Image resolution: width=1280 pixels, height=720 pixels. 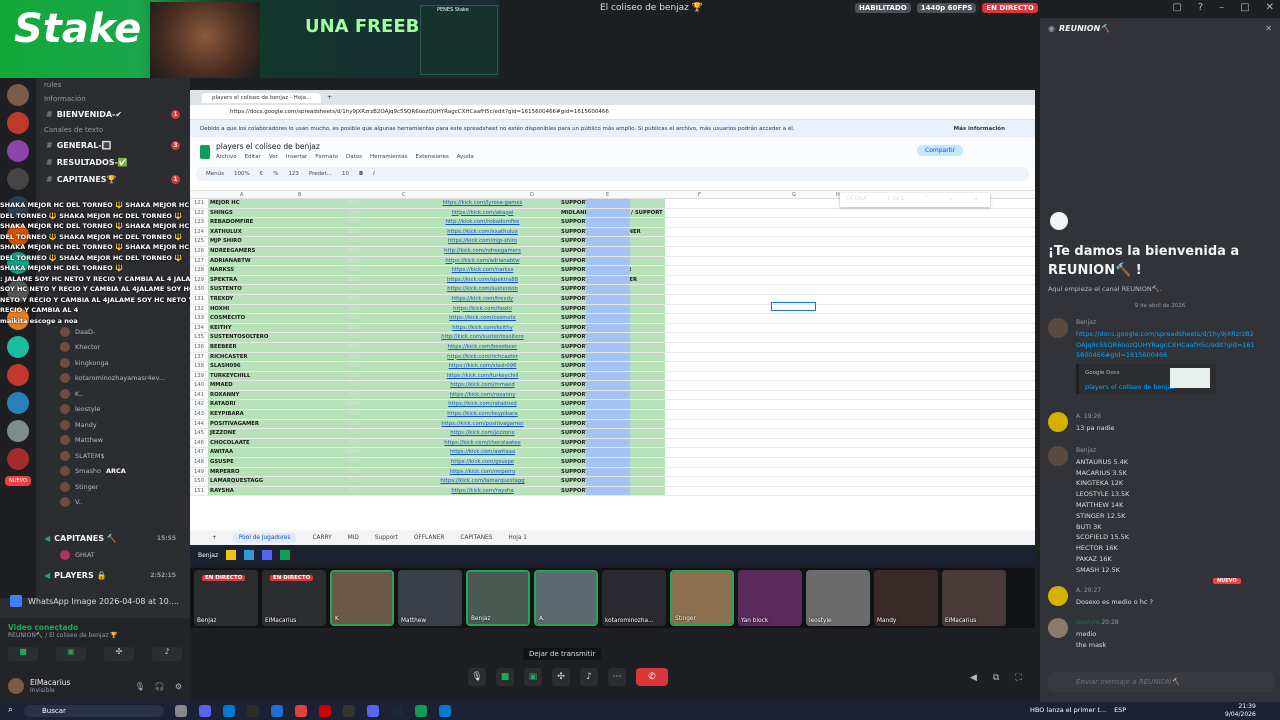 What do you see at coordinates (140, 686) in the screenshot?
I see `mic-icon: 🎙` at bounding box center [140, 686].